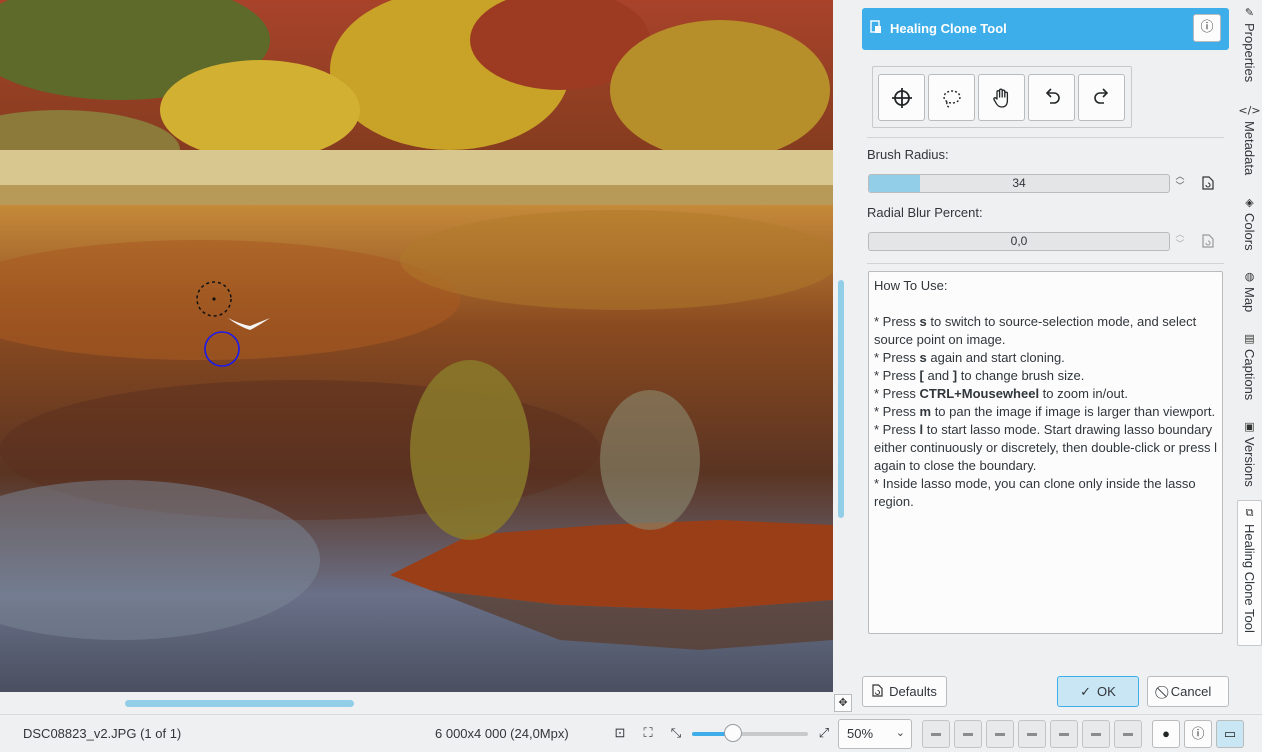  Describe the element at coordinates (732, 733) in the screenshot. I see `zoom-slider-handle` at that location.